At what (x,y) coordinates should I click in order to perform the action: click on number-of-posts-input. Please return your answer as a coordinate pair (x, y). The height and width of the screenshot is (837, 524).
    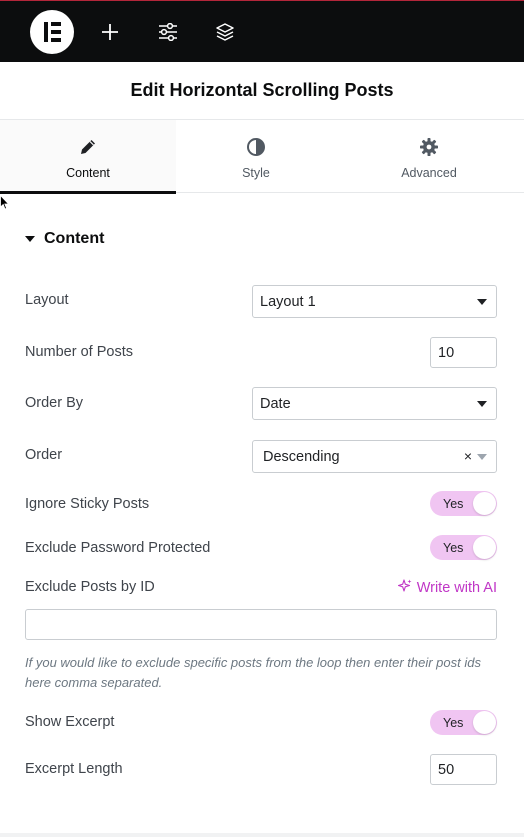
    Looking at the image, I should click on (463, 352).